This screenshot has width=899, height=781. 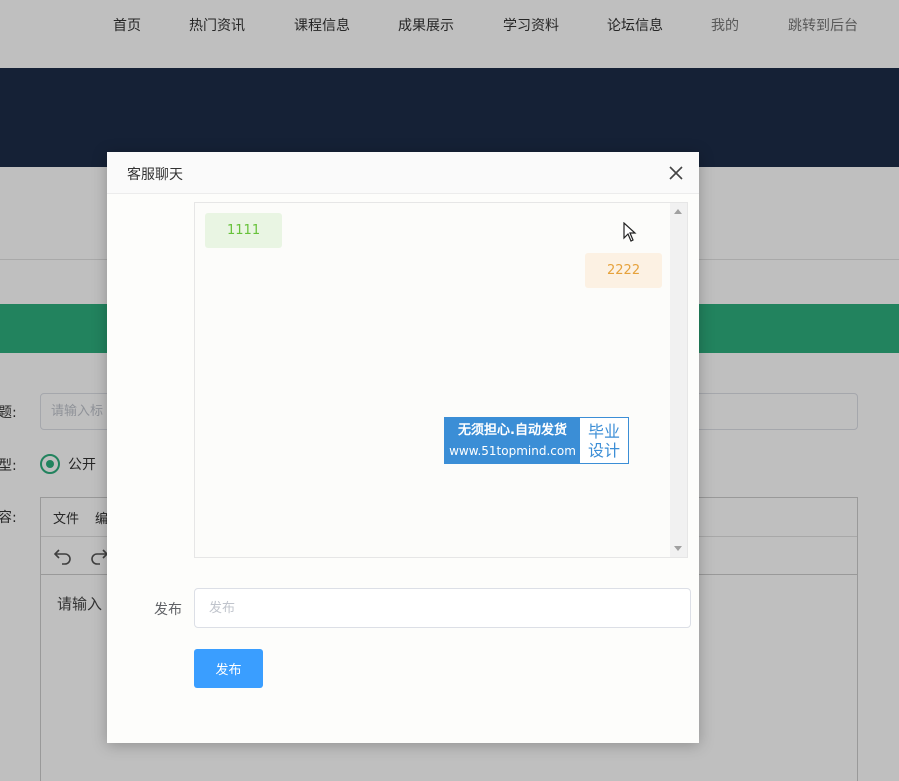 I want to click on watermark-badge-line2: 设计, so click(x=603, y=450).